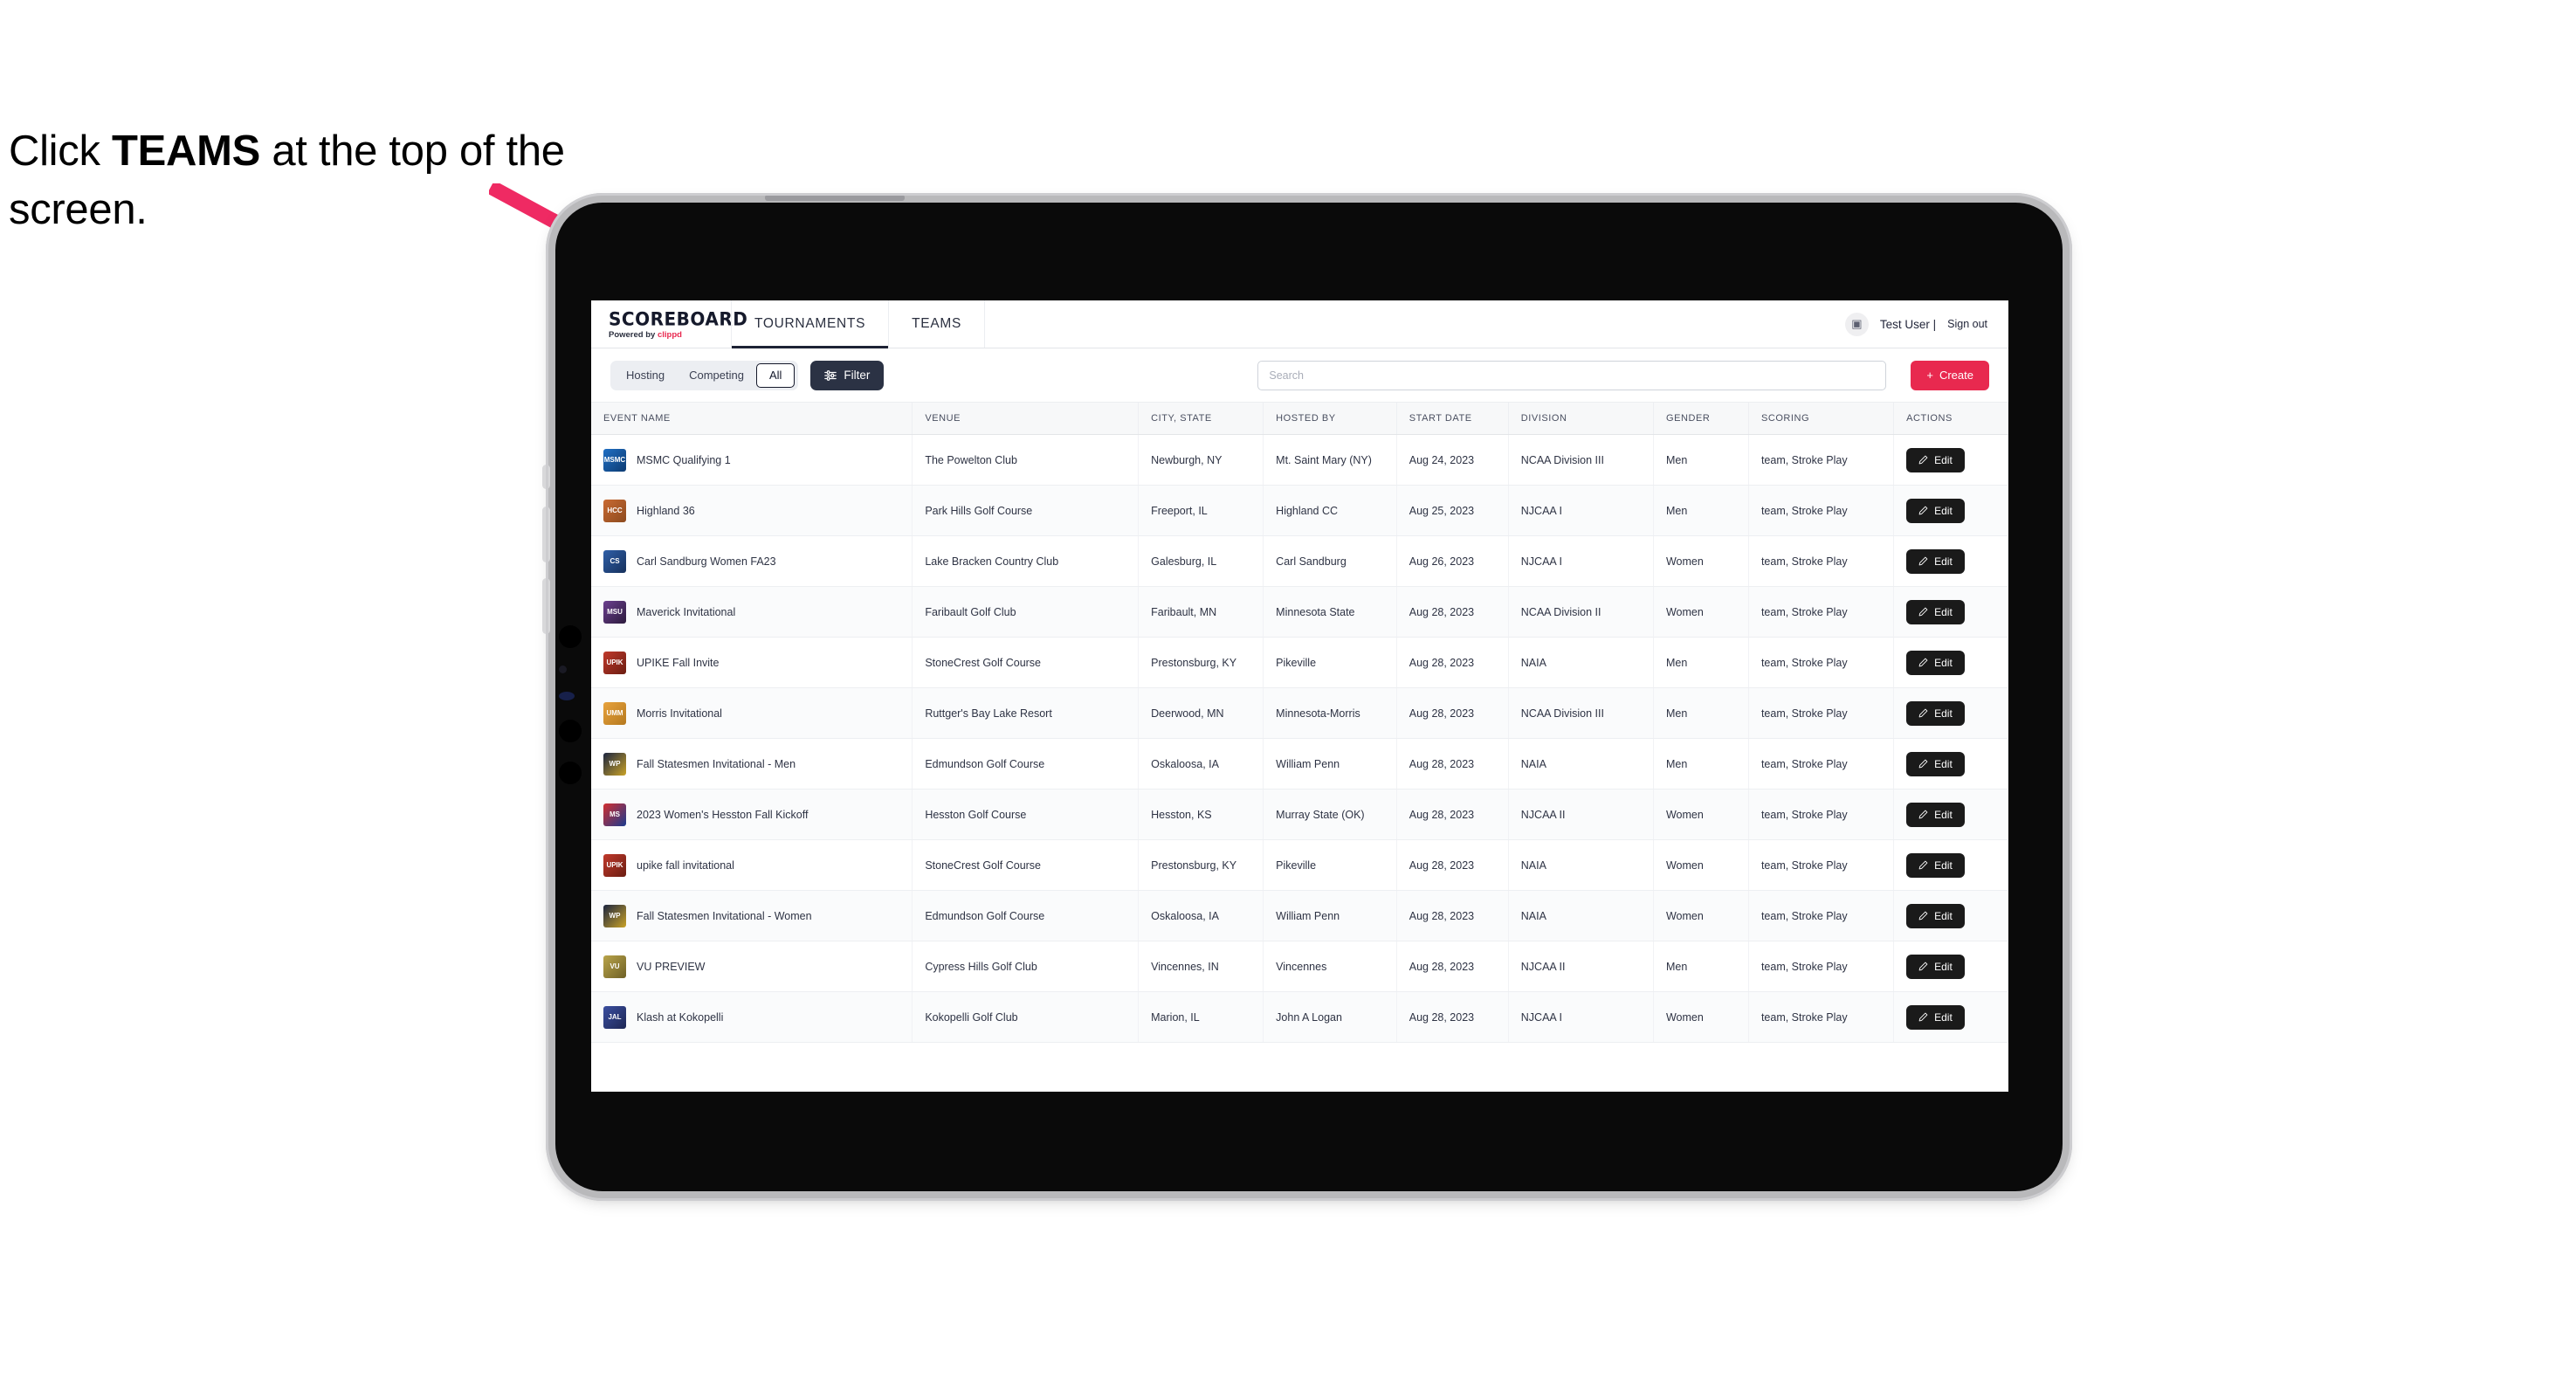  Describe the element at coordinates (1581, 419) in the screenshot. I see `col-division: DIVISION` at that location.